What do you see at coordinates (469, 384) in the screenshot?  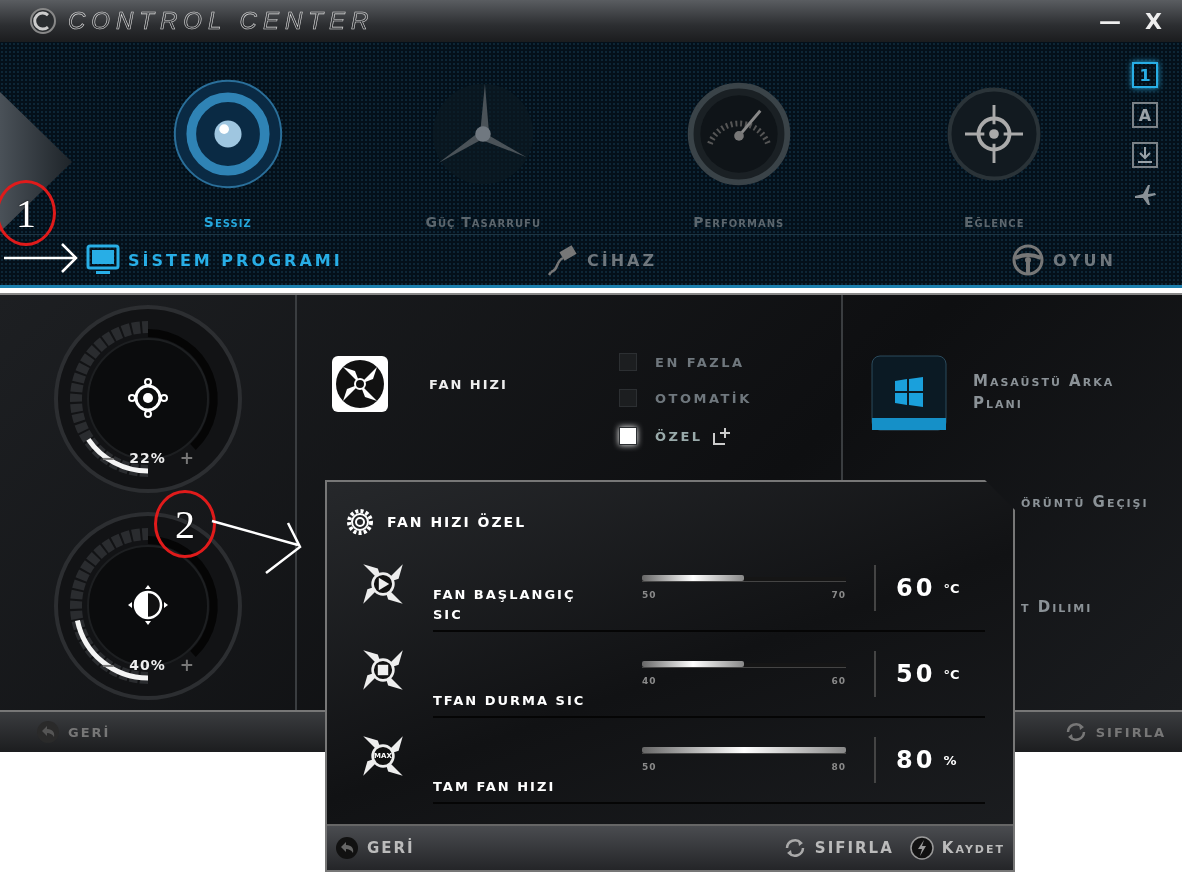 I see `fan-speed-label: FAN HIZI` at bounding box center [469, 384].